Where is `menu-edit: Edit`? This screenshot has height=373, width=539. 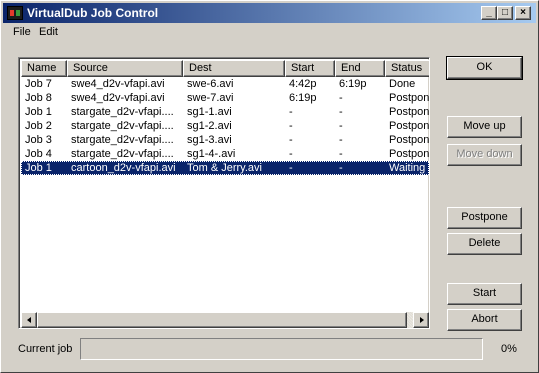 menu-edit: Edit is located at coordinates (48, 32).